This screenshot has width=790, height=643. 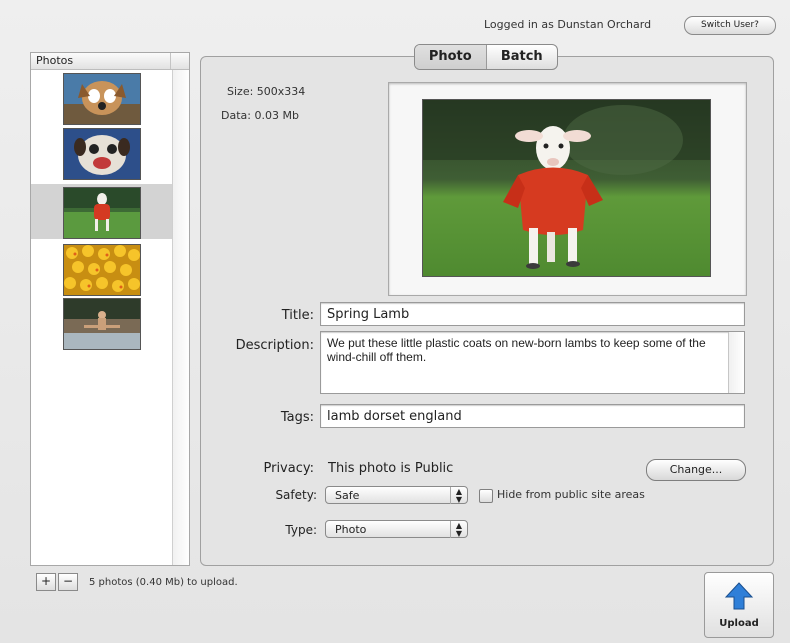 What do you see at coordinates (571, 494) in the screenshot?
I see `hide-public-label: Hide from public site areas` at bounding box center [571, 494].